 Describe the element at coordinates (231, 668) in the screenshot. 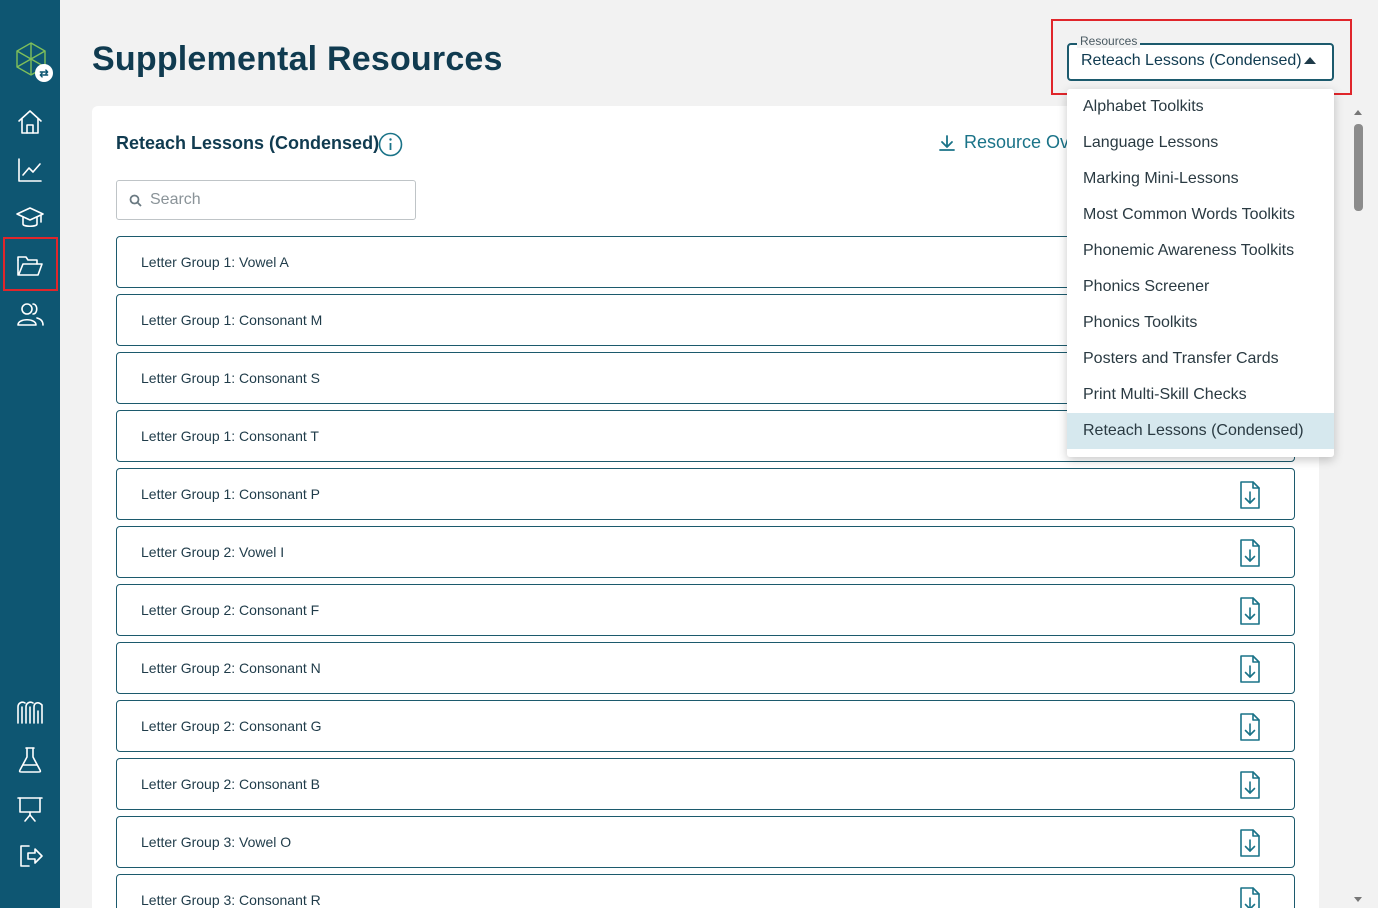

I see `lesson-title: Letter Group 2: Consonant N` at that location.